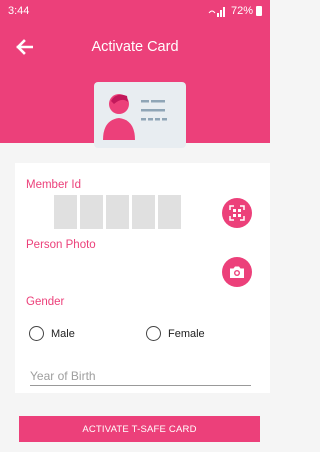  I want to click on scan-member-id-button, so click(237, 213).